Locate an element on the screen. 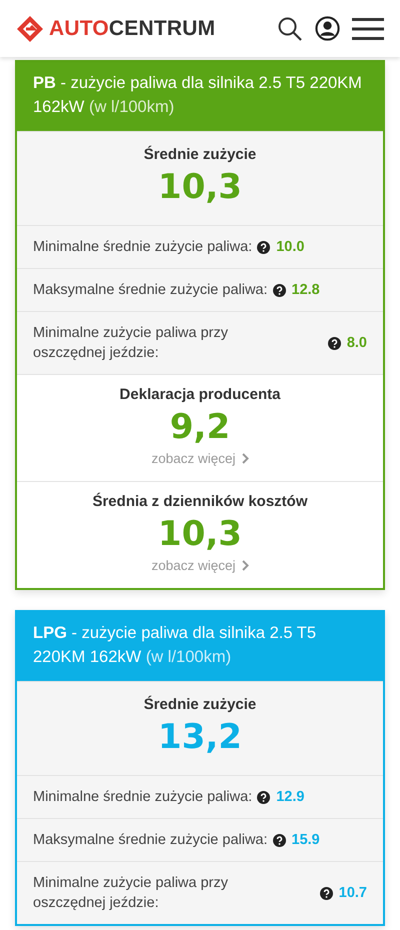 The width and height of the screenshot is (400, 930). stat-value: 12.8 is located at coordinates (306, 290).